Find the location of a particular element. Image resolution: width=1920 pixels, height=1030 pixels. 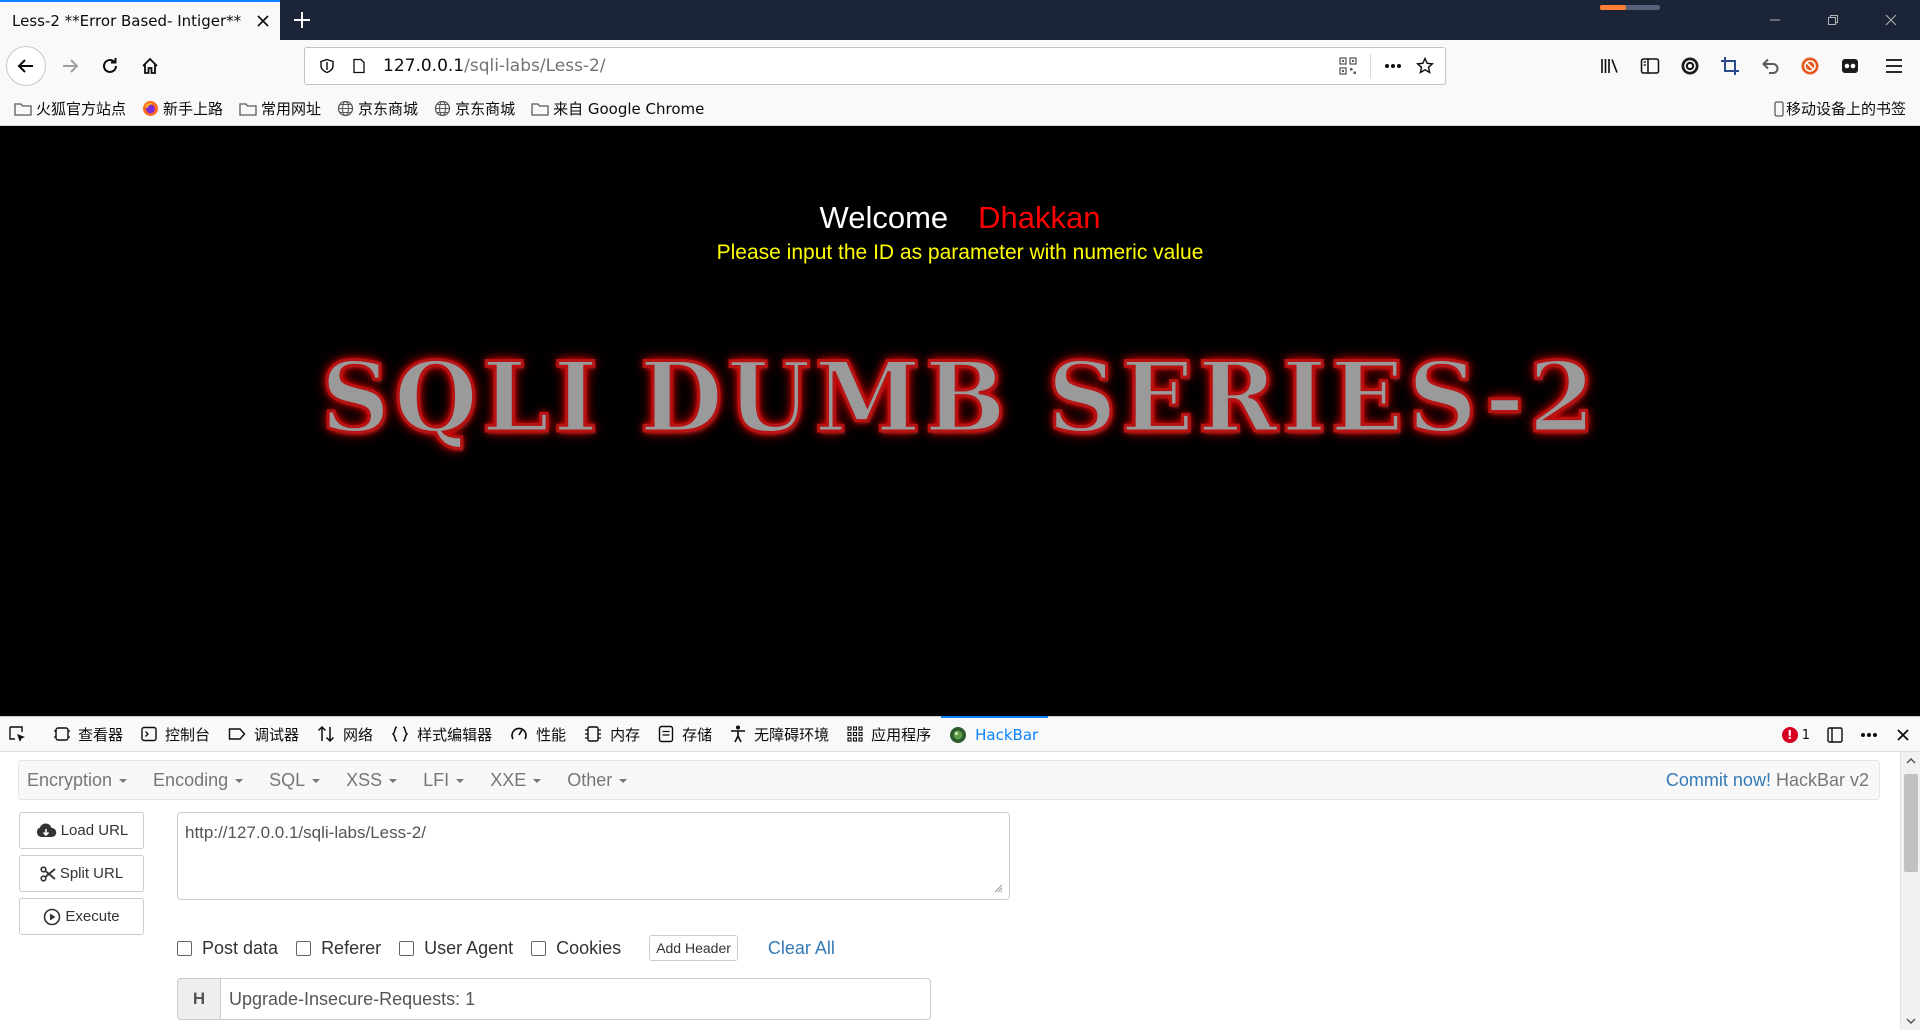

devtools-tab-debugger: 调试器 is located at coordinates (264, 734).